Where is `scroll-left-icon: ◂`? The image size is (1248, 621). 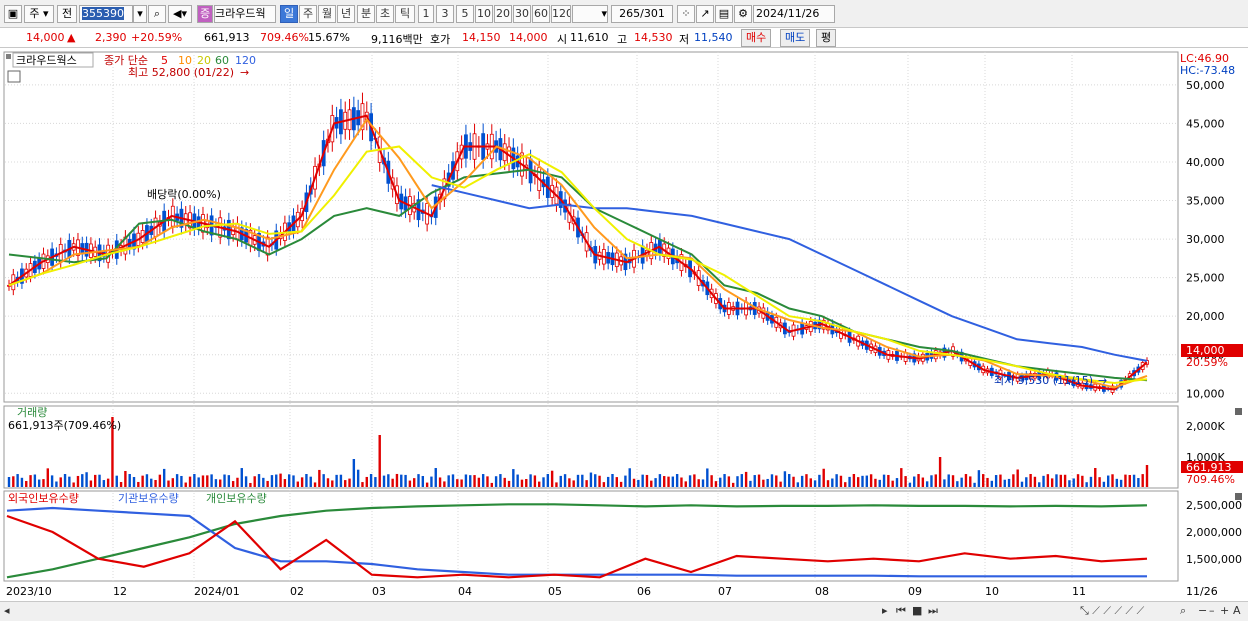
scroll-left-icon: ◂ is located at coordinates (7, 610).